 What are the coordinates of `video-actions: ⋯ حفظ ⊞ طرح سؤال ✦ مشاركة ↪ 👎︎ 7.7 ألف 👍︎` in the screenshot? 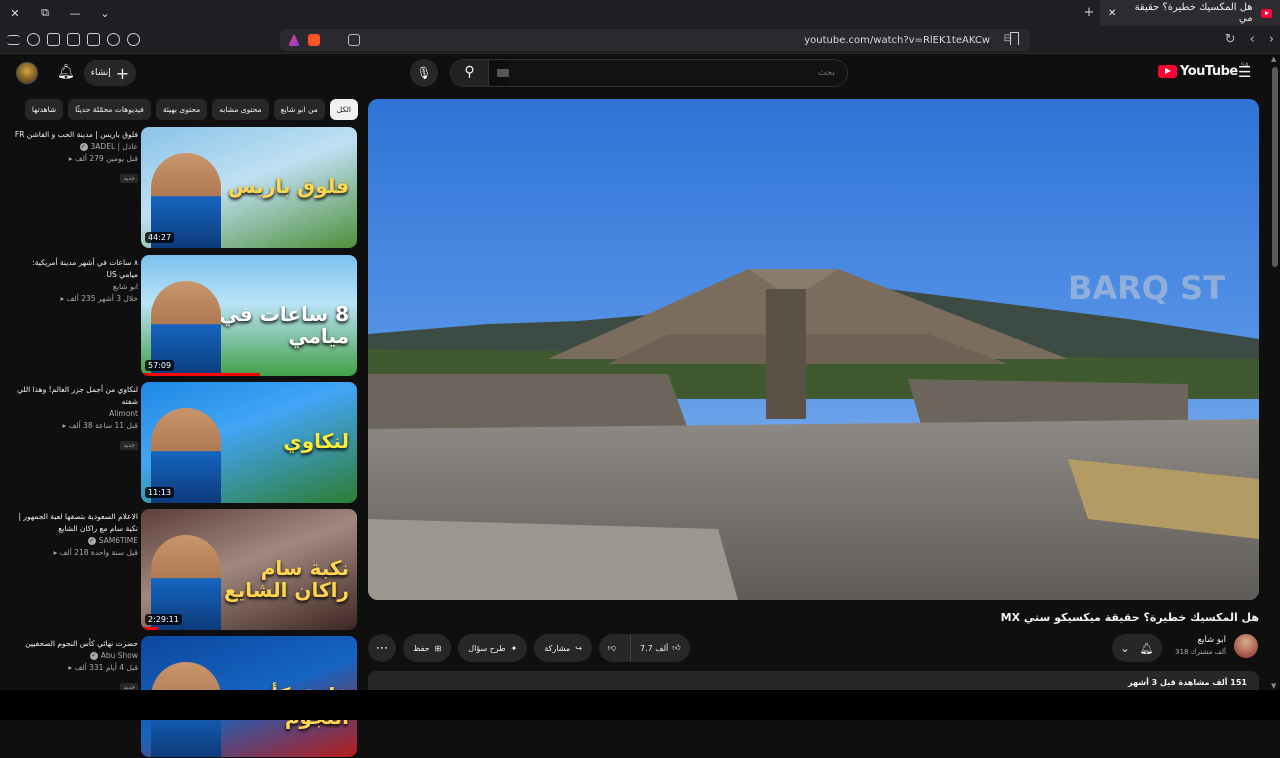 It's located at (529, 648).